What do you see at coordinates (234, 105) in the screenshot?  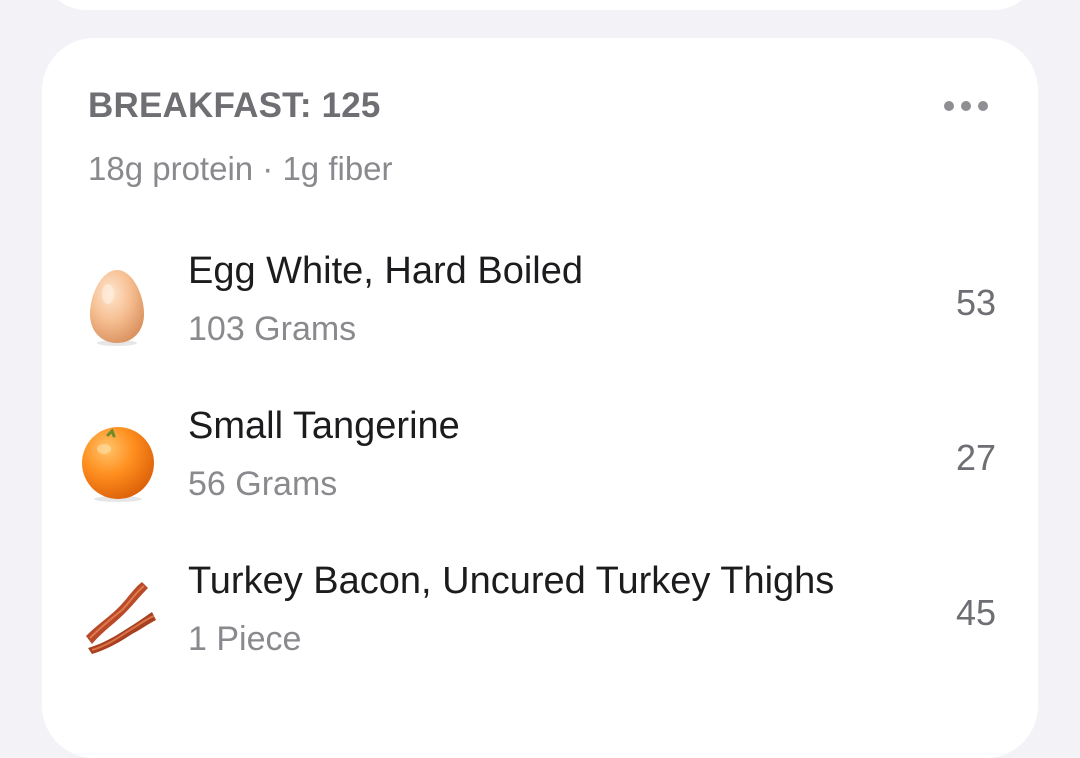 I see `meal-title: BREAKFAST: 125` at bounding box center [234, 105].